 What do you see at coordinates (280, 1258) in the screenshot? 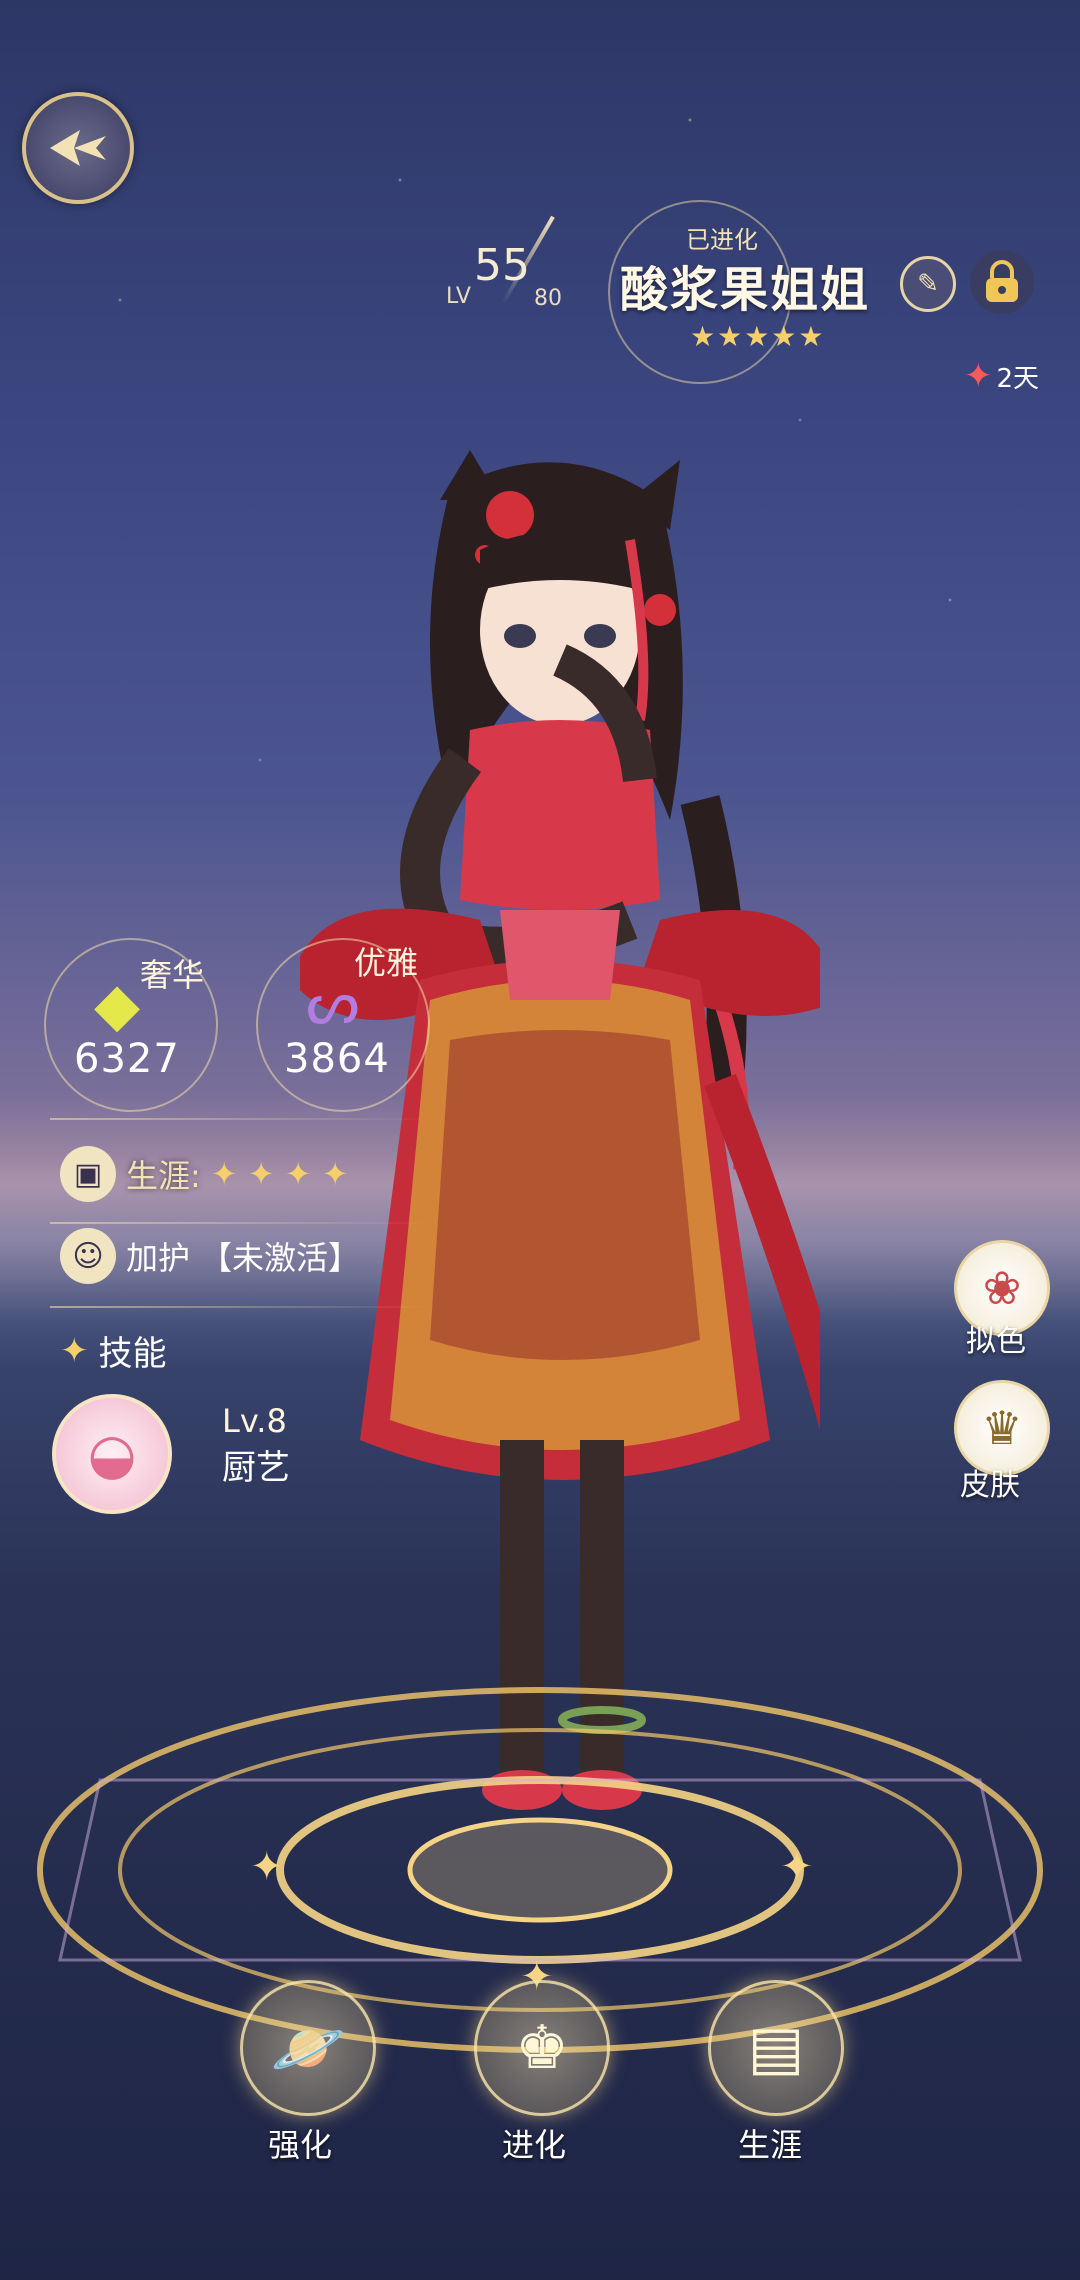
I see `blessing-status: 【未激活】` at bounding box center [280, 1258].